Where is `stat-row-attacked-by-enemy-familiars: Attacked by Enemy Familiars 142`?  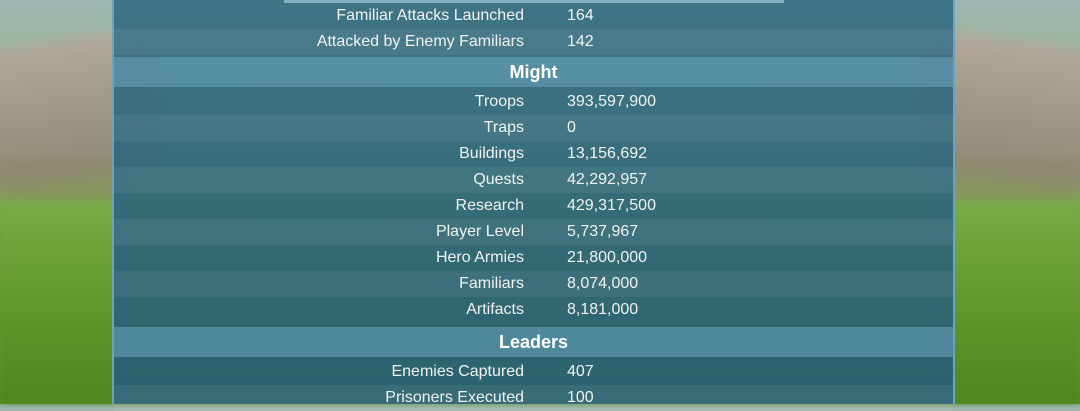 stat-row-attacked-by-enemy-familiars: Attacked by Enemy Familiars 142 is located at coordinates (533, 42).